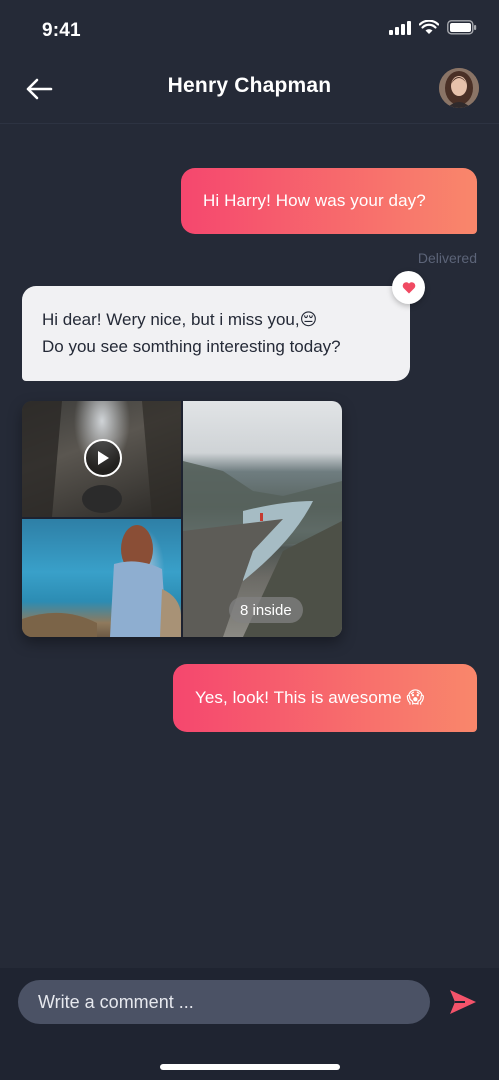 This screenshot has height=1080, width=499. What do you see at coordinates (429, 27) in the screenshot?
I see `wifi-icon` at bounding box center [429, 27].